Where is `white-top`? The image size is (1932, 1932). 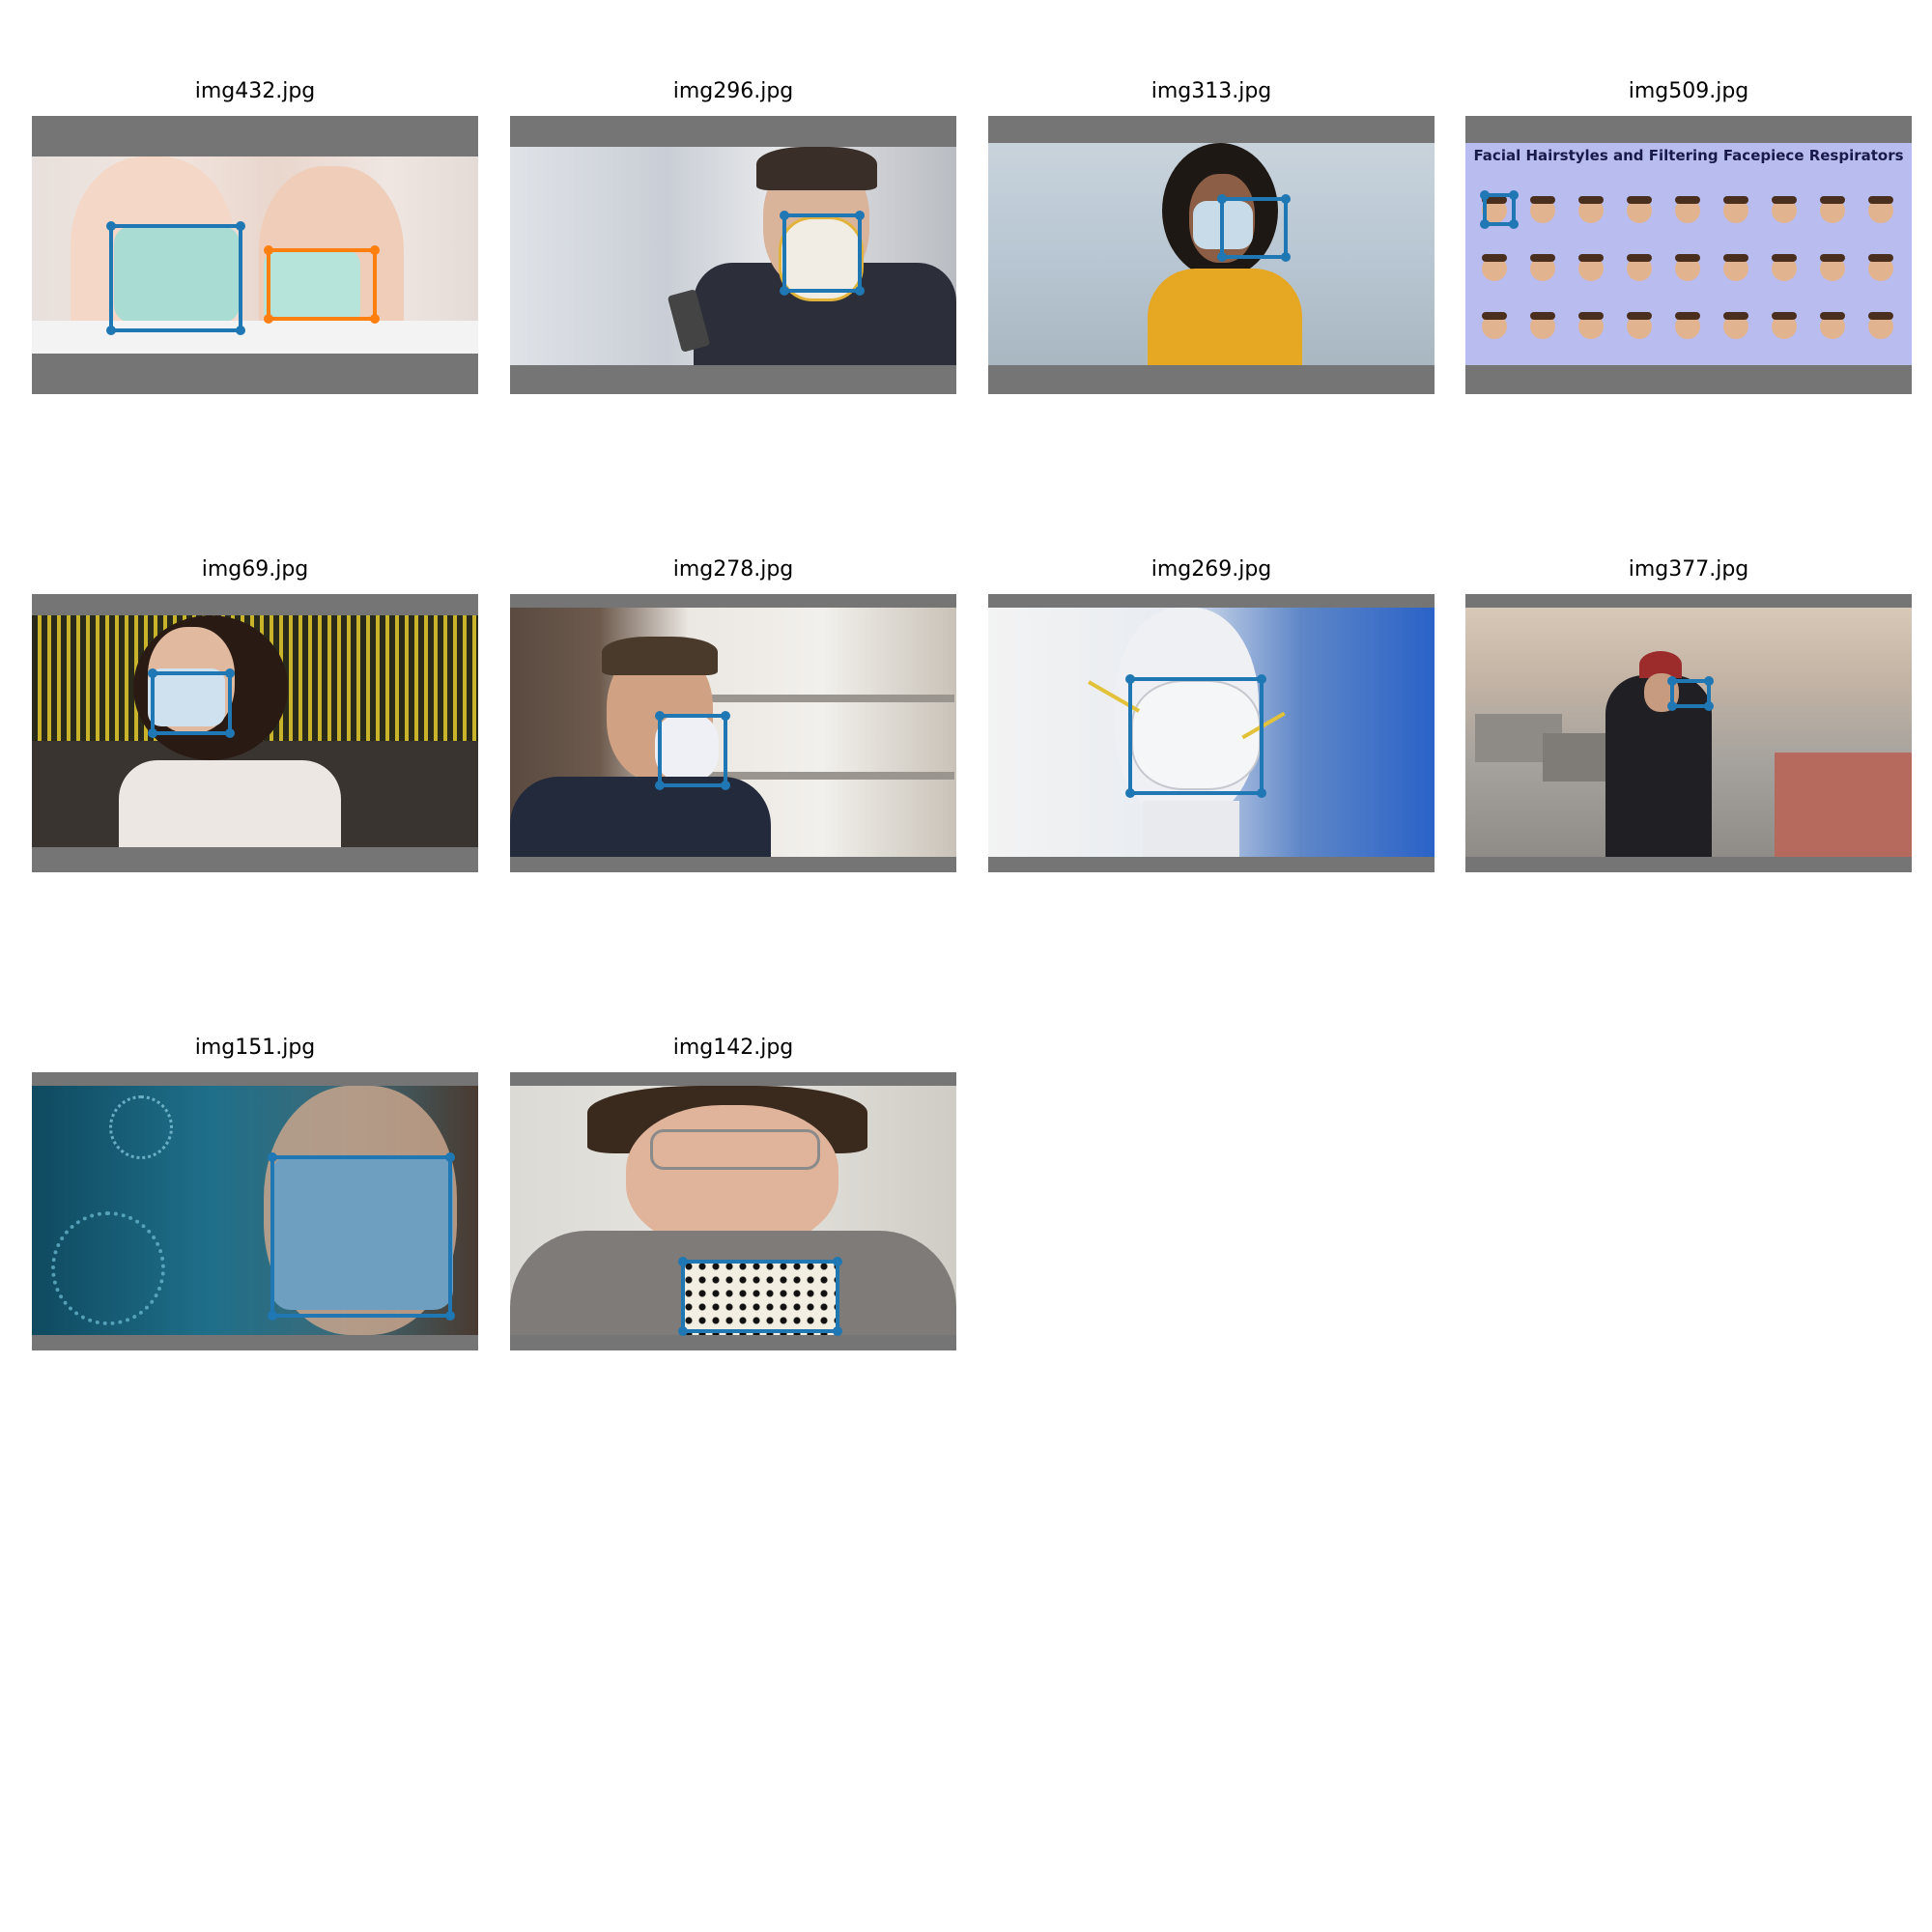 white-top is located at coordinates (230, 803).